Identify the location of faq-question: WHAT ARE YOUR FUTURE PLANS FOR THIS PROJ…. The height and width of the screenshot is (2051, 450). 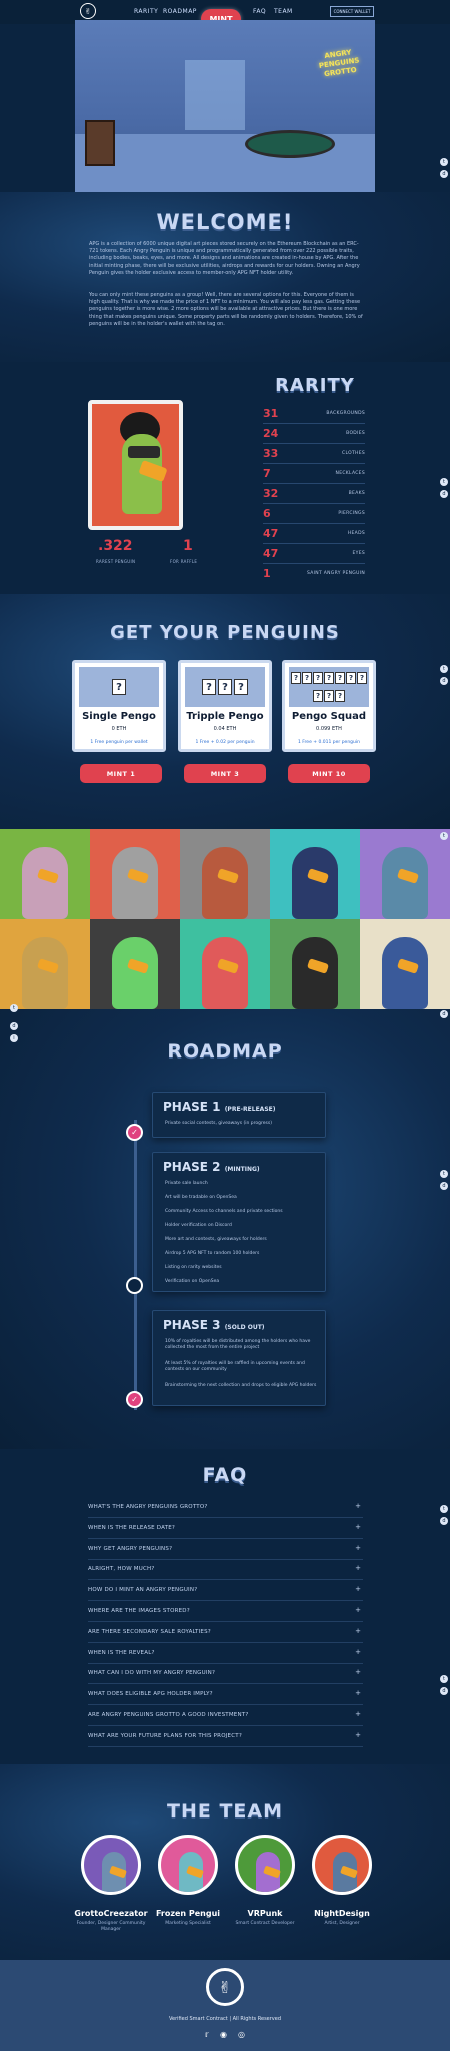
(165, 1735).